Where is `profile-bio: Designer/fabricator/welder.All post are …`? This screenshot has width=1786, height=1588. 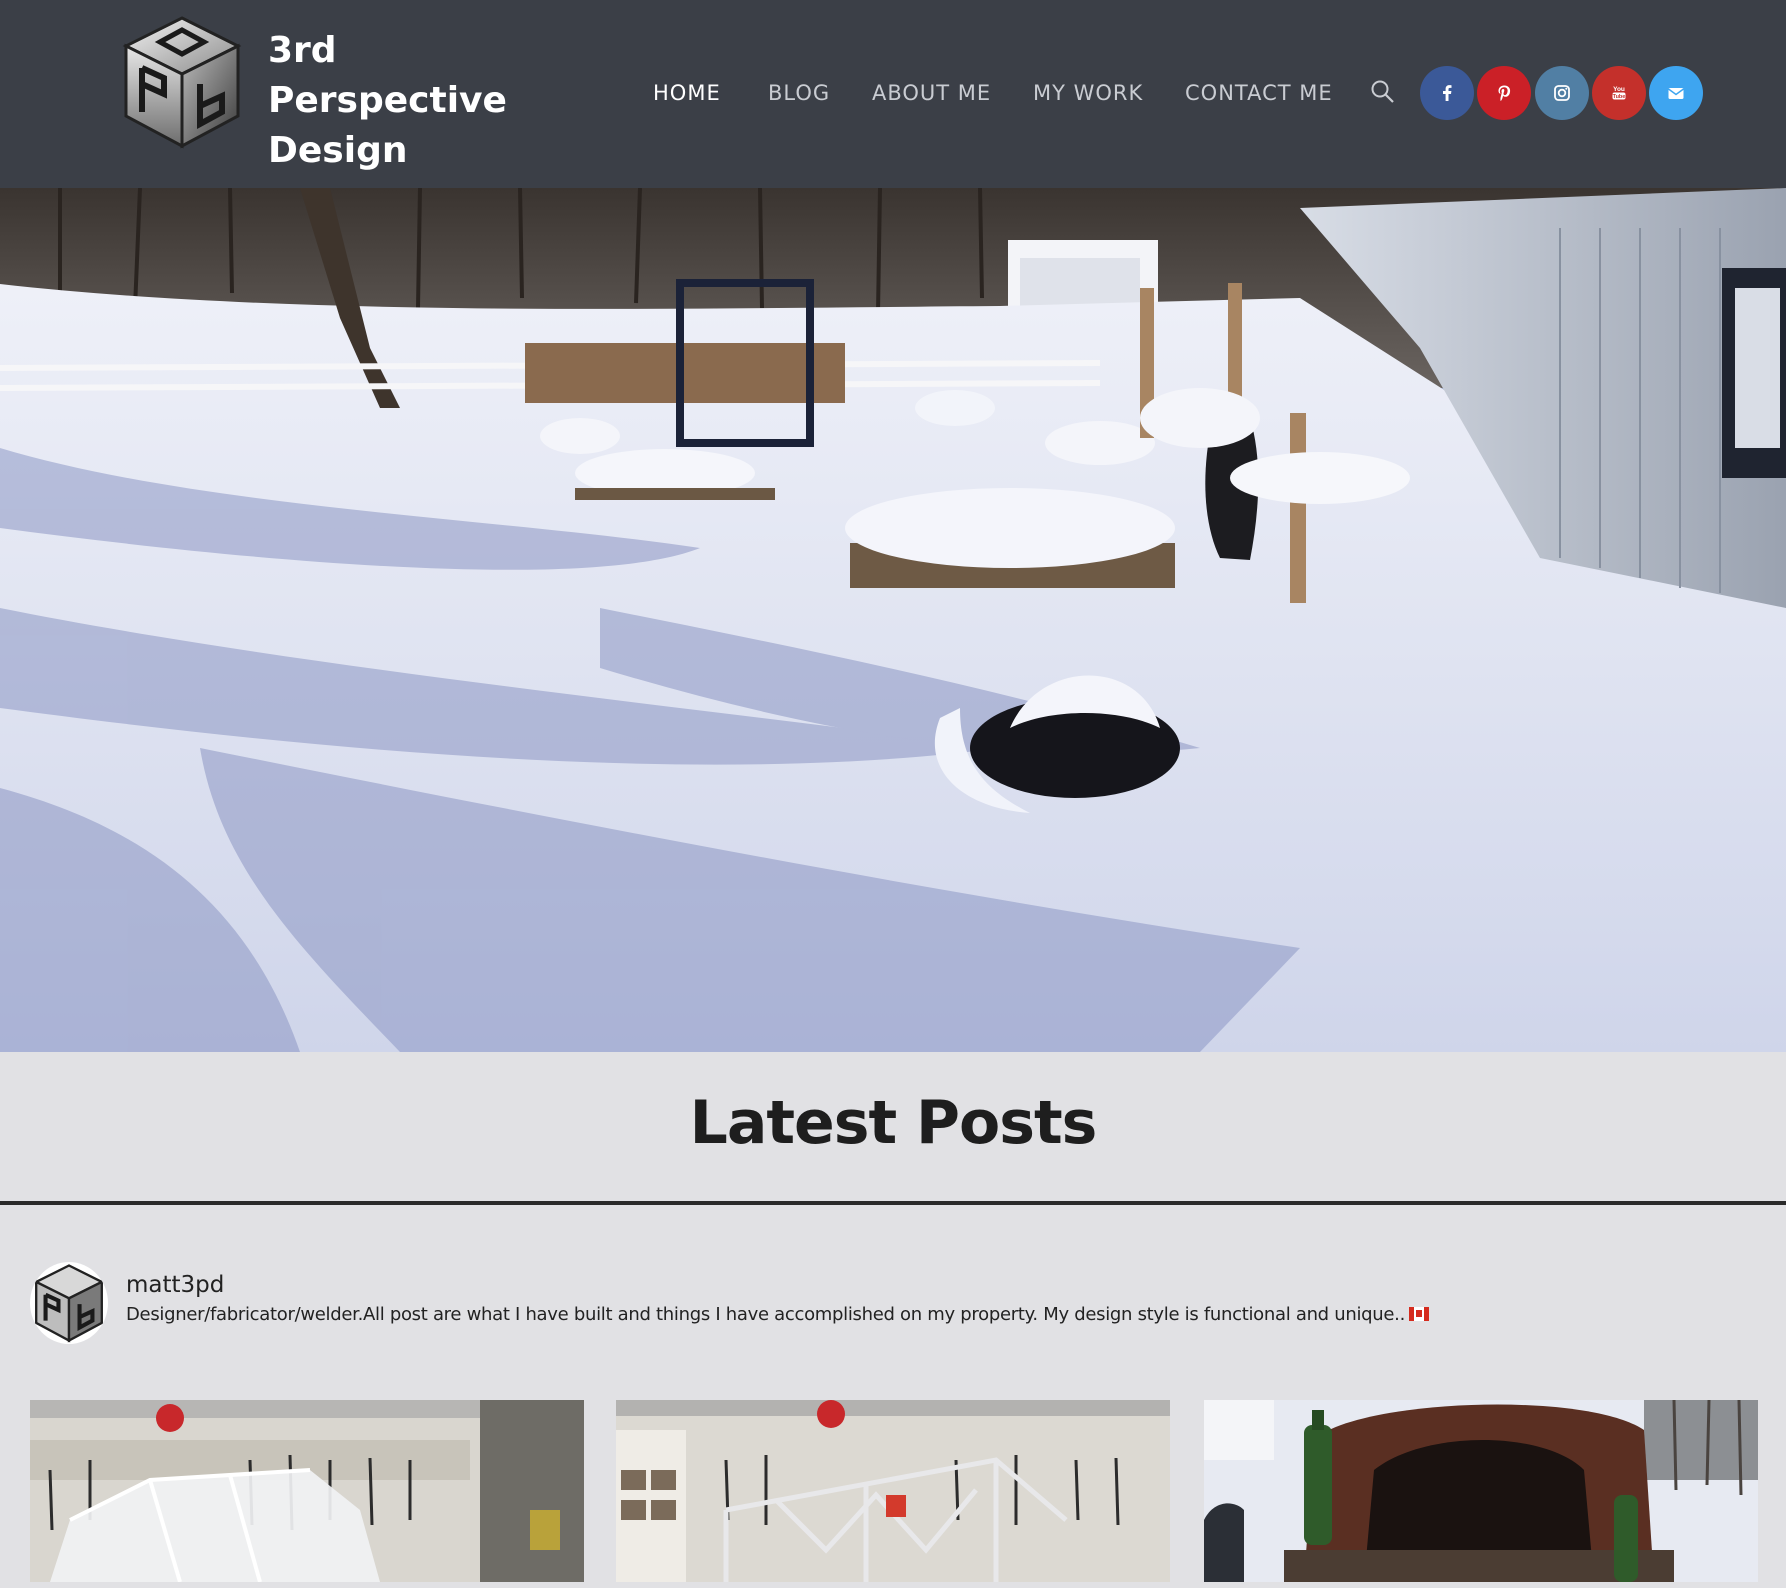 profile-bio: Designer/fabricator/welder.All post are … is located at coordinates (765, 1314).